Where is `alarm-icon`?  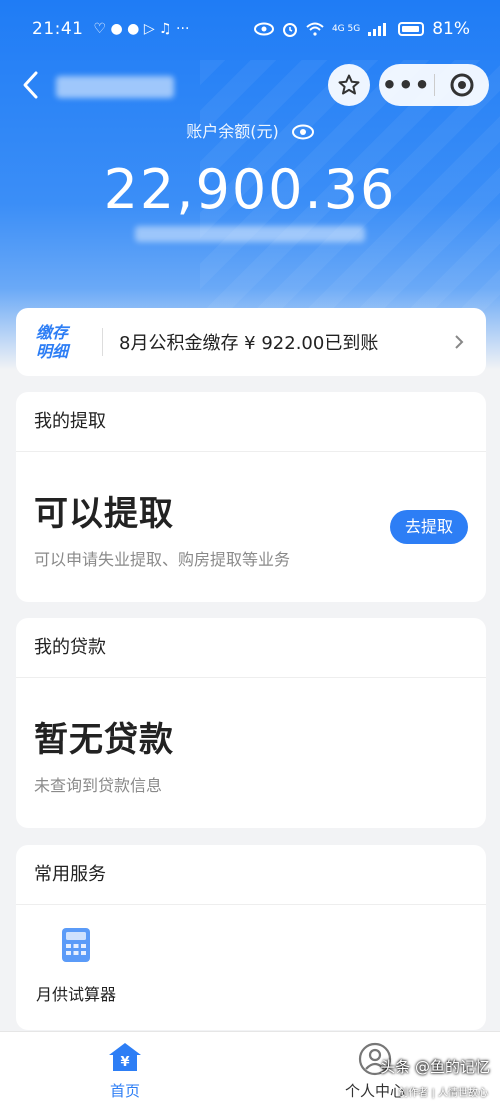
alarm-icon is located at coordinates (289, 30).